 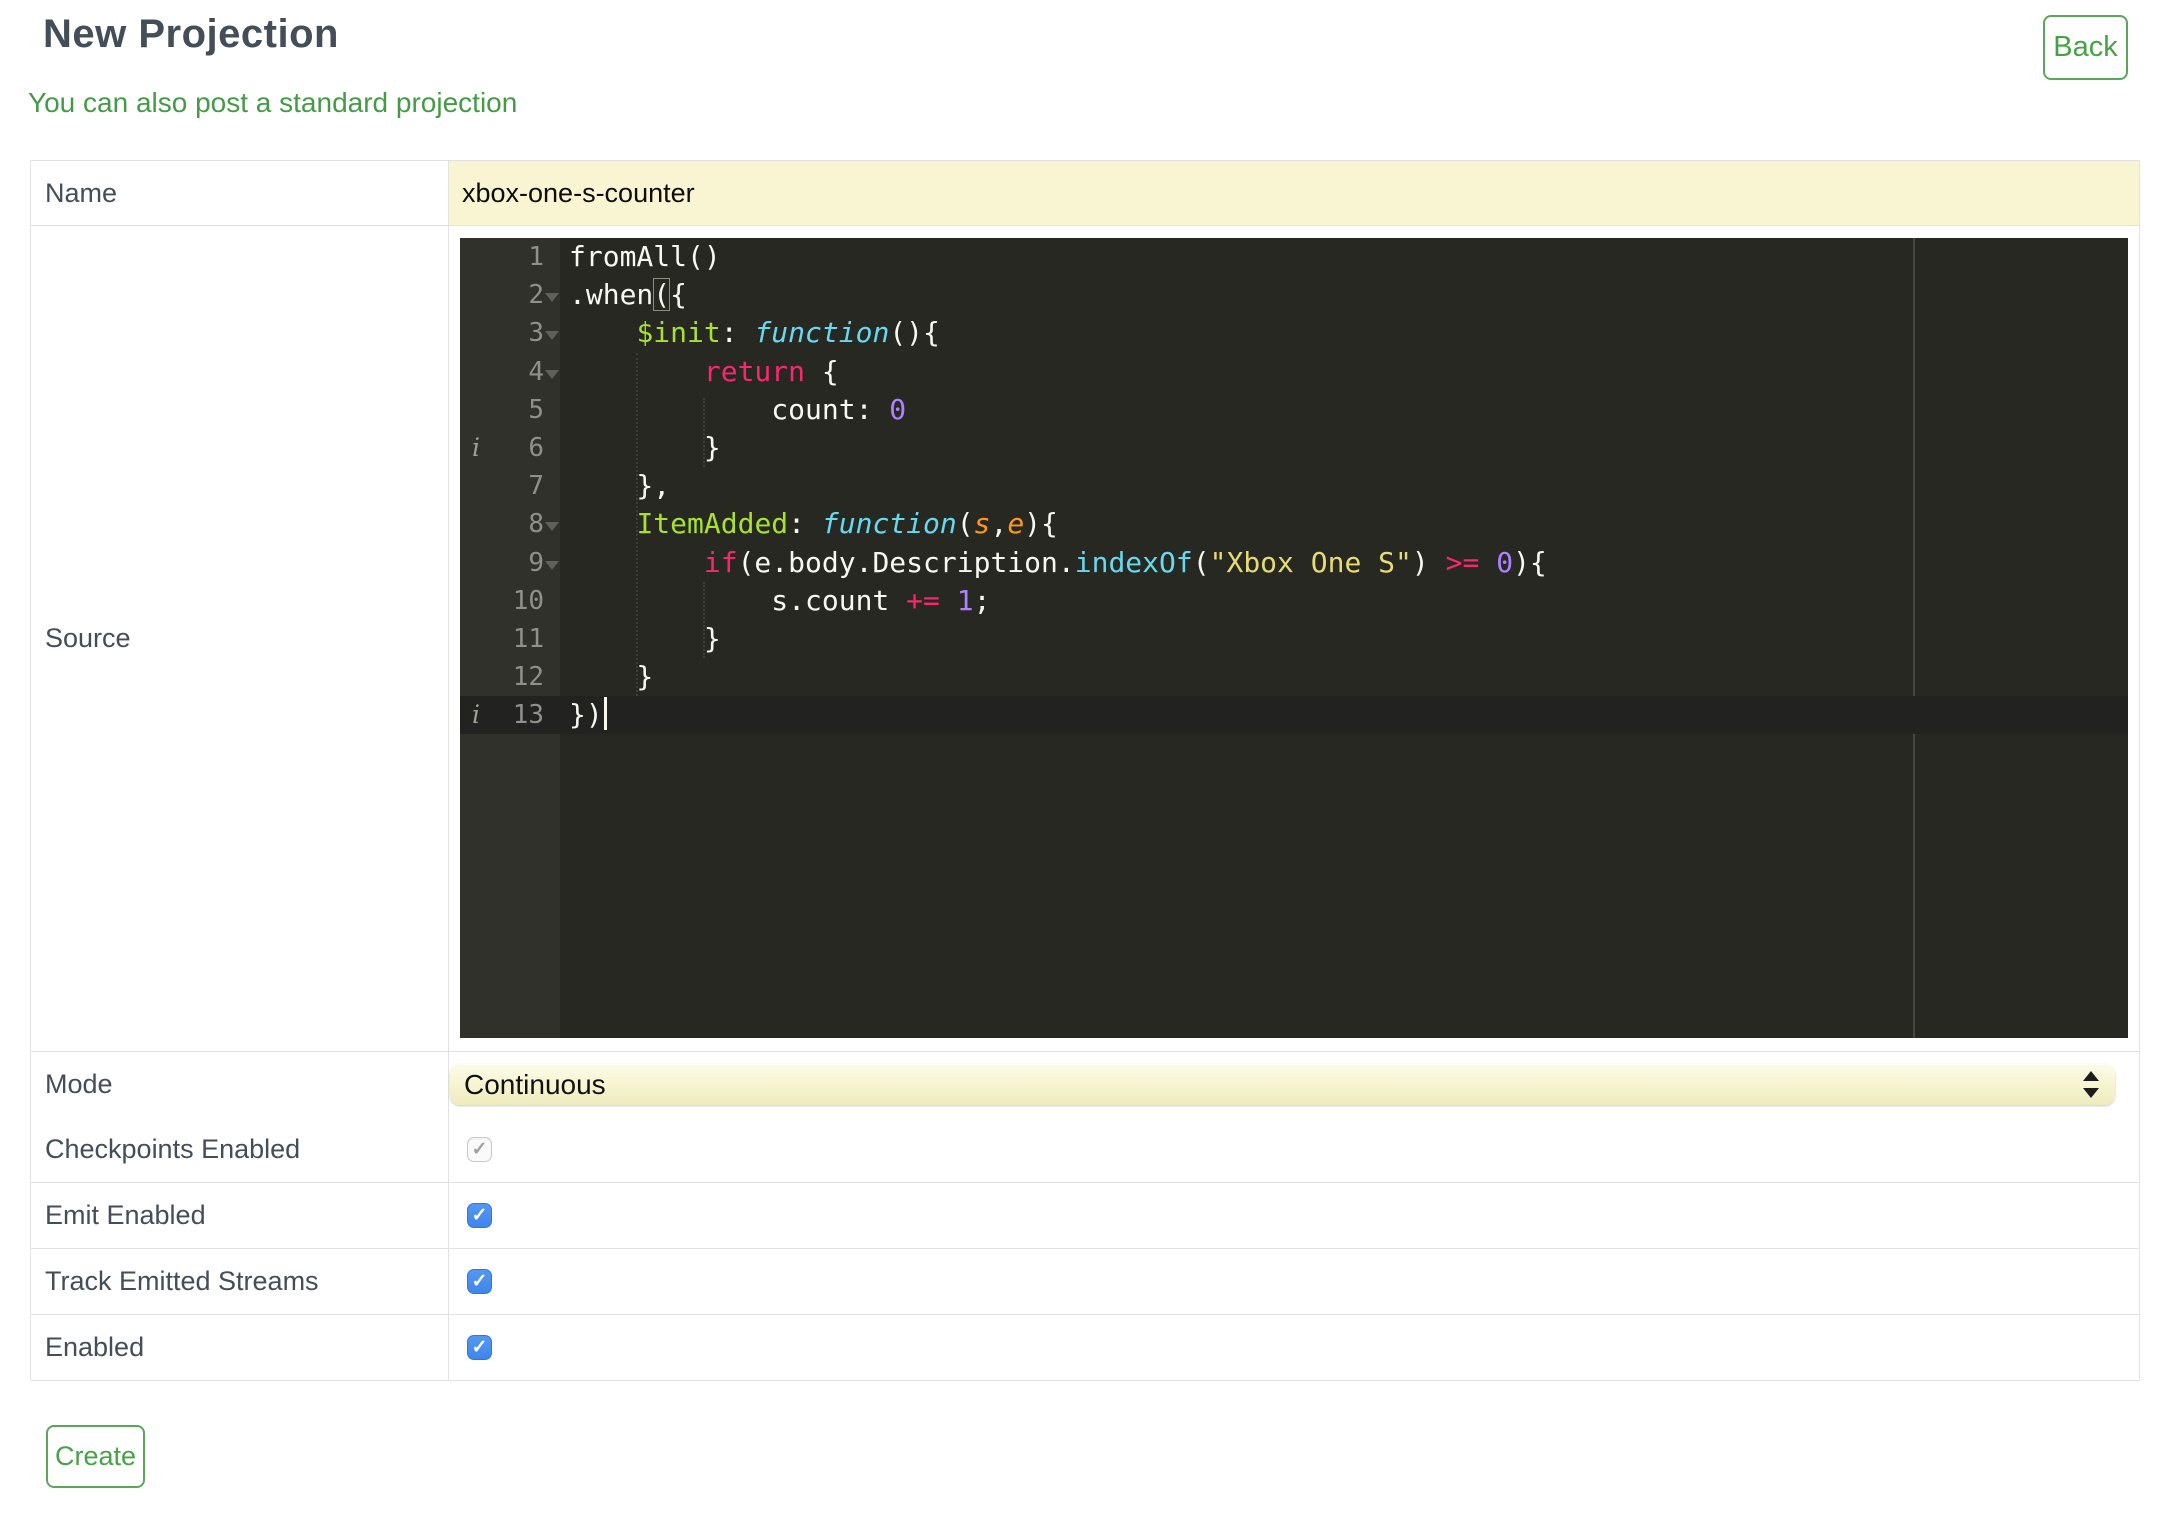 I want to click on mode-row: Mode Continuous, so click(x=1085, y=1083).